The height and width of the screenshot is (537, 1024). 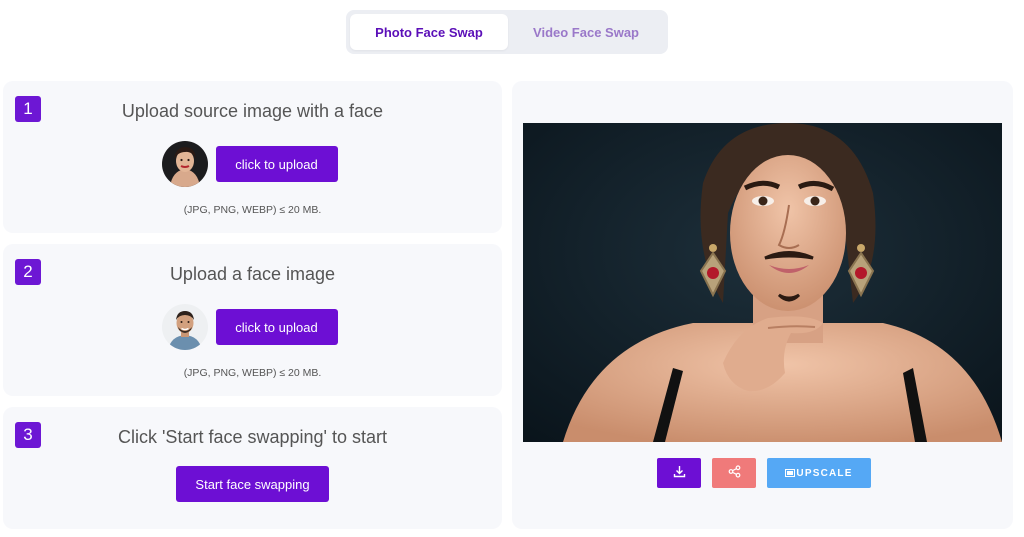 I want to click on upload-face-button: click to upload, so click(x=276, y=327).